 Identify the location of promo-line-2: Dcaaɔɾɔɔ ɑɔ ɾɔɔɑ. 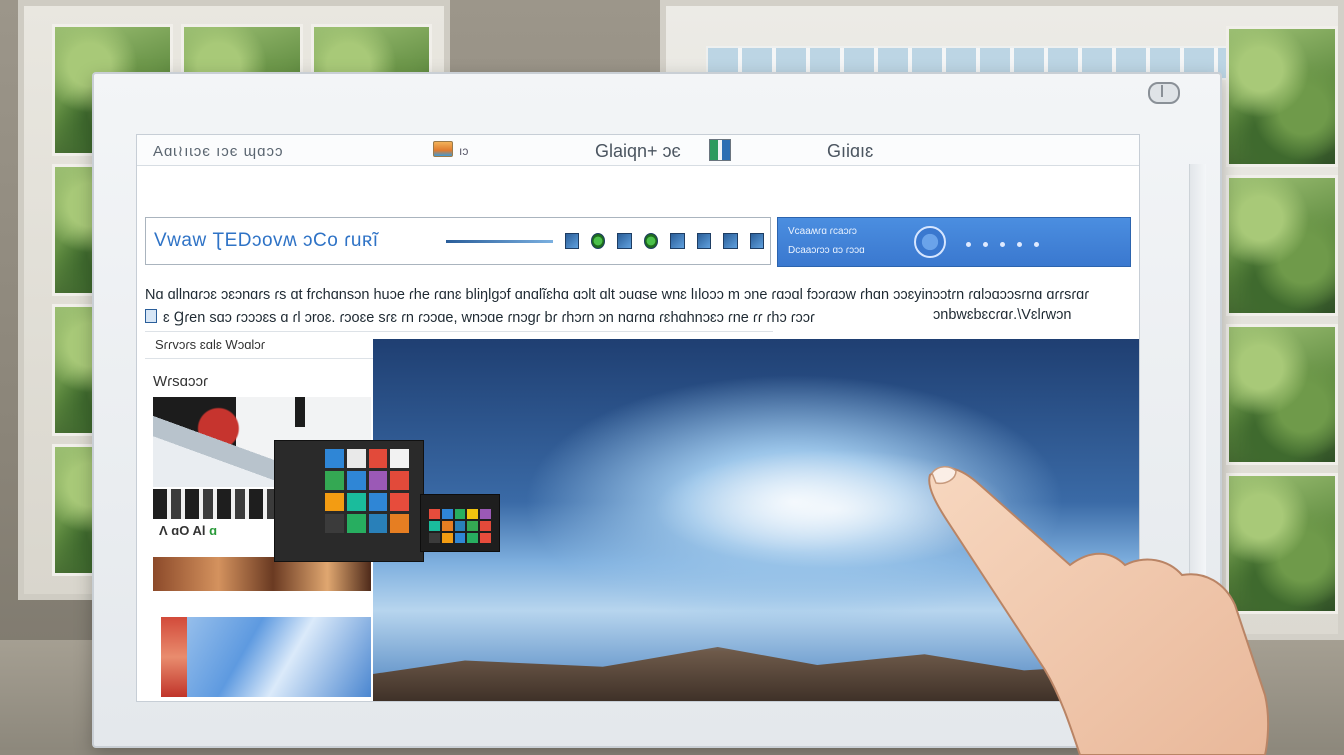
(826, 250).